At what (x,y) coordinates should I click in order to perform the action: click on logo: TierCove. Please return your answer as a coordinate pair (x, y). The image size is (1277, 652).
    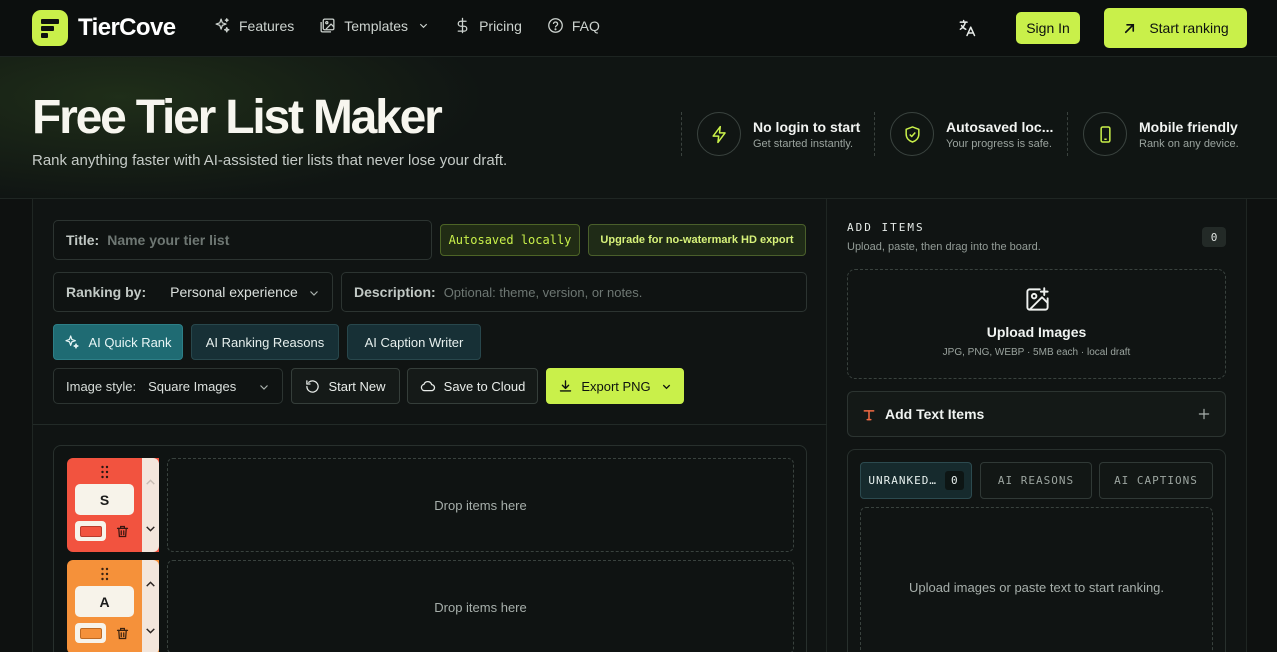
    Looking at the image, I should click on (104, 28).